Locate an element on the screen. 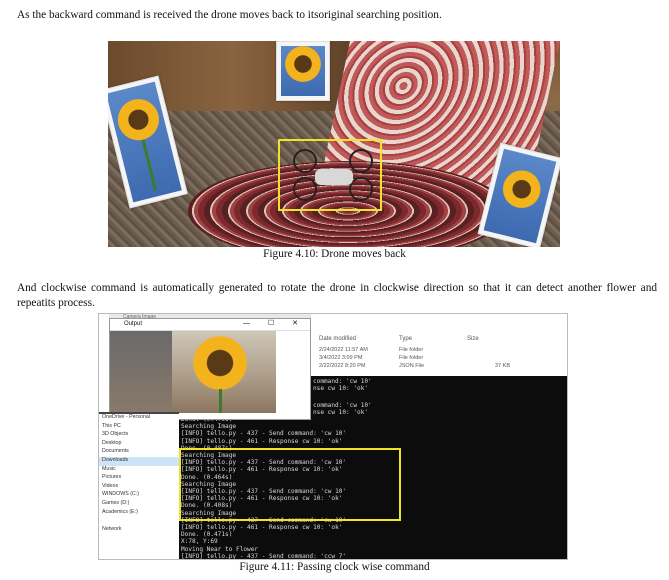 Image resolution: width=669 pixels, height=580 pixels. flower-card-center is located at coordinates (303, 71).